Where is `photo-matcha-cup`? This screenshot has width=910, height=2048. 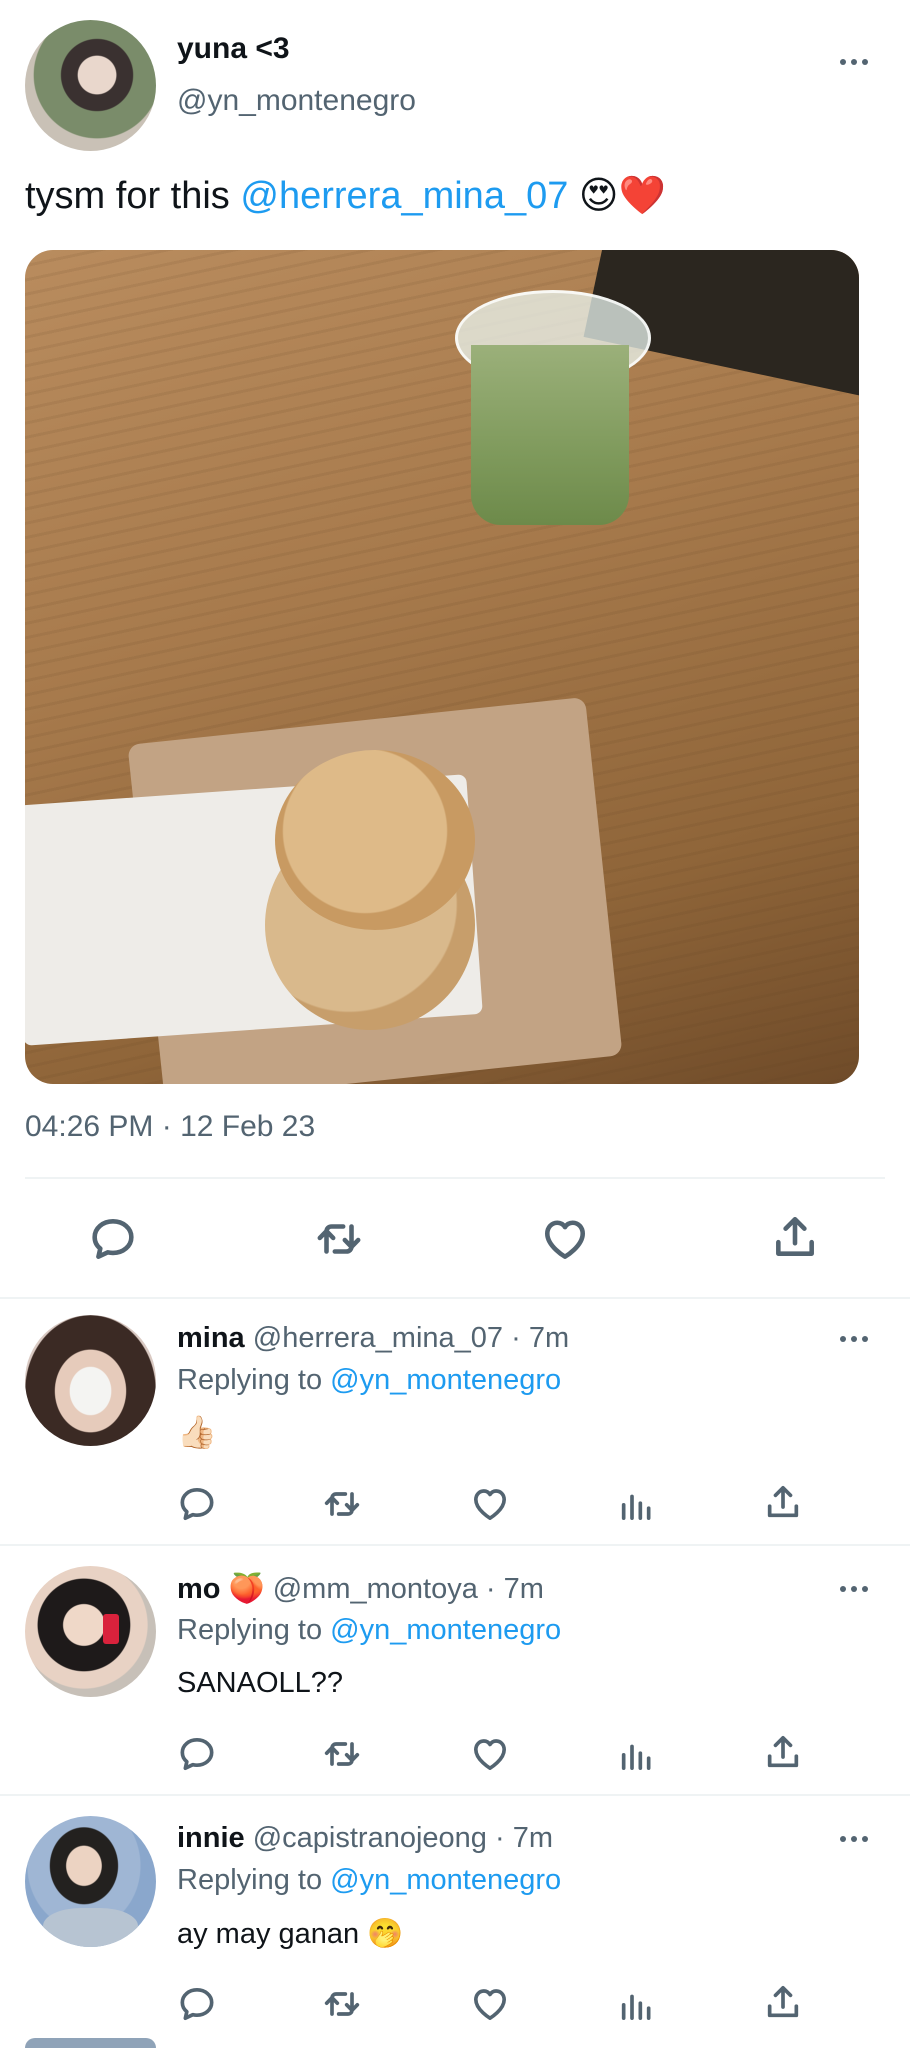 photo-matcha-cup is located at coordinates (553, 415).